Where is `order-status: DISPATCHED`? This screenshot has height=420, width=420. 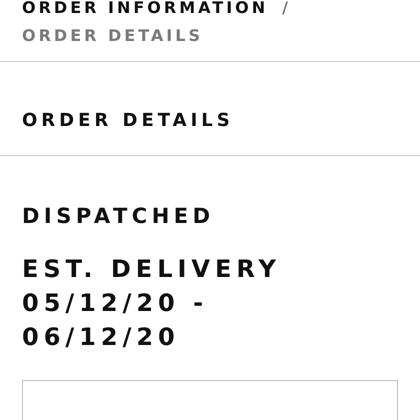 order-status: DISPATCHED is located at coordinates (118, 215).